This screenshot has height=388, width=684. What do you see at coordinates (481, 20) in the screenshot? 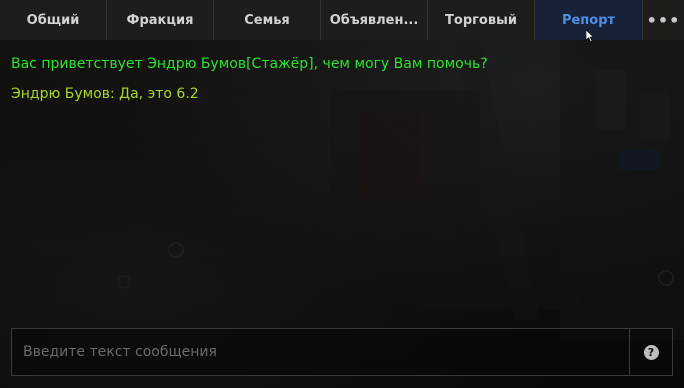
I see `tab-trade: Торговый` at bounding box center [481, 20].